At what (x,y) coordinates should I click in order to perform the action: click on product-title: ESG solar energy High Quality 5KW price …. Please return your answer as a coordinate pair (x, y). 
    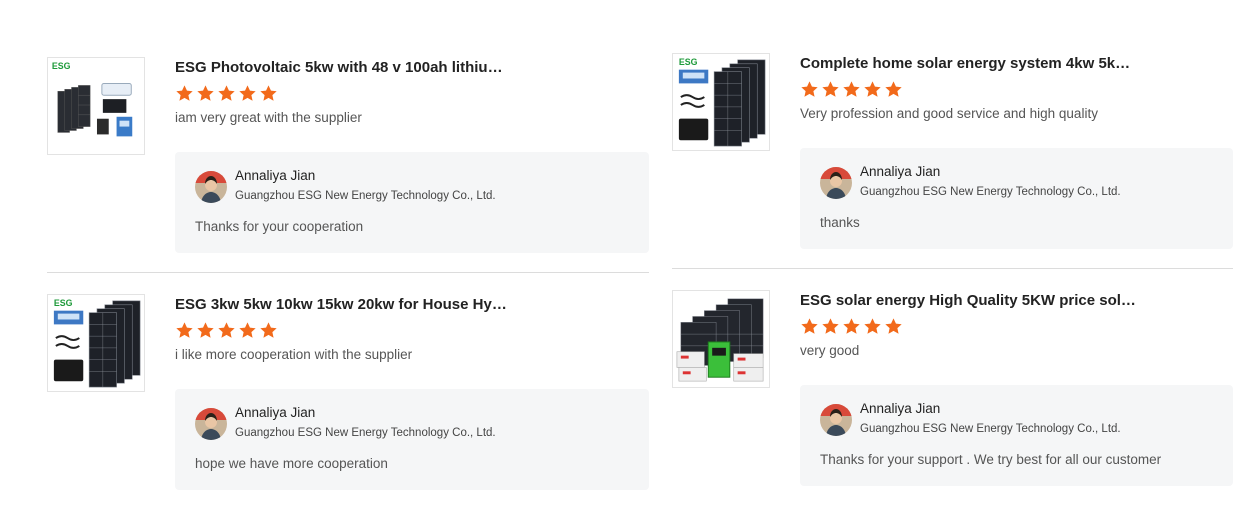
    Looking at the image, I should click on (970, 300).